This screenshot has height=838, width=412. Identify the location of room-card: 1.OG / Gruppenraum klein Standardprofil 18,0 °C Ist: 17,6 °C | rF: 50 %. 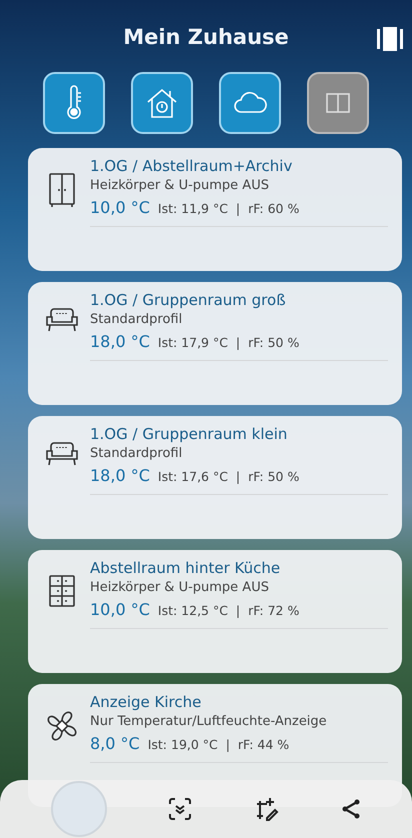
(215, 477).